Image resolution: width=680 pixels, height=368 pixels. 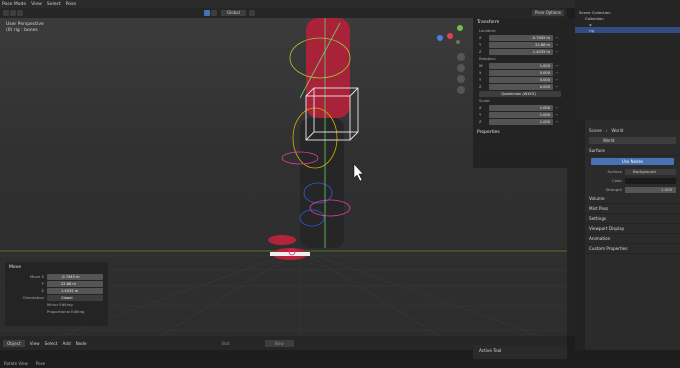 I want to click on editor-mode-dropdown: Object, so click(x=14, y=343).